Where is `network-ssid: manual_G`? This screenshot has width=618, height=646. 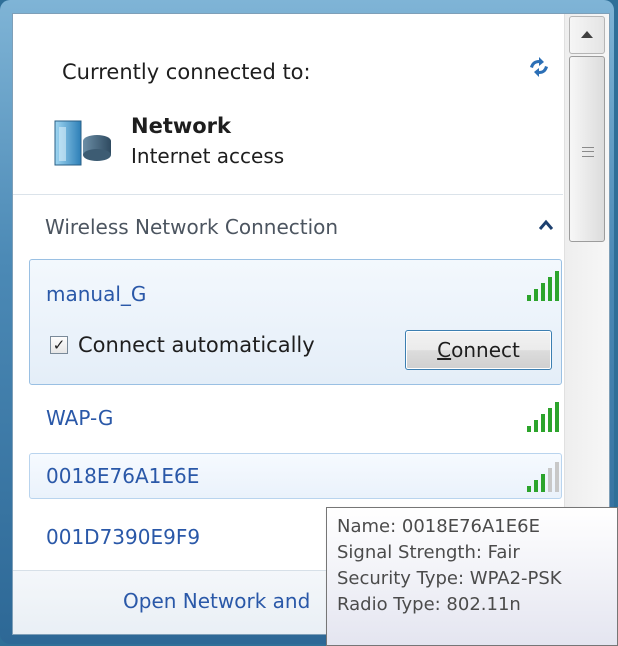
network-ssid: manual_G is located at coordinates (96, 294).